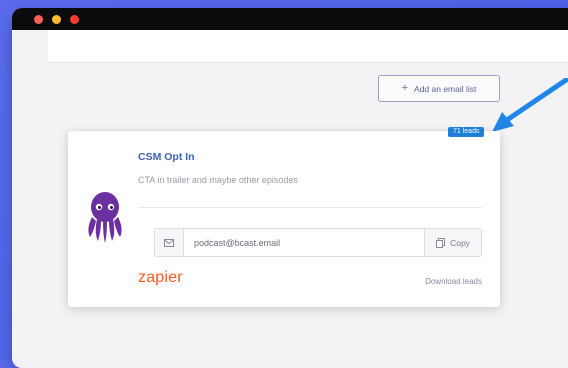 Image resolution: width=568 pixels, height=368 pixels. What do you see at coordinates (530, 105) in the screenshot?
I see `callout-arrow-icon` at bounding box center [530, 105].